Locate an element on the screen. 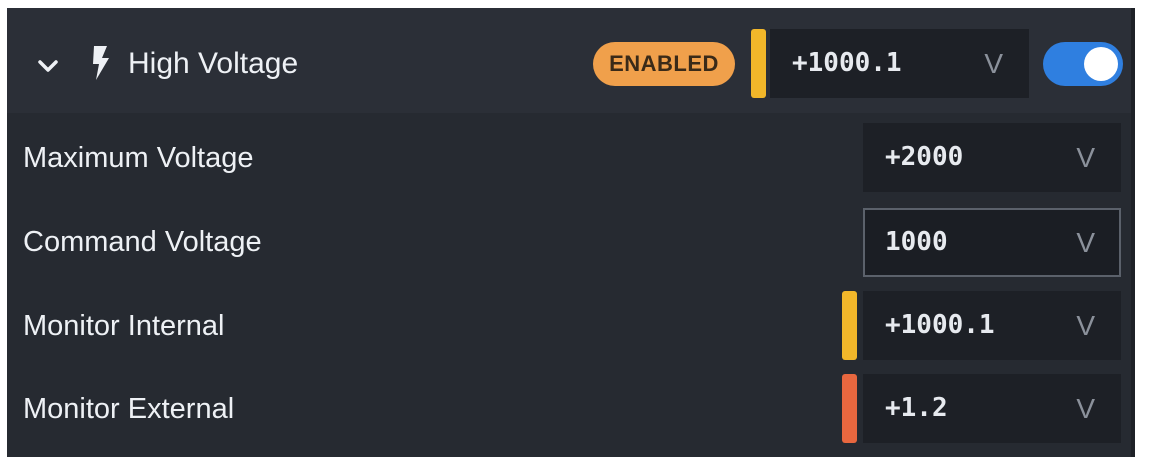 The height and width of the screenshot is (457, 1150). monitor-external-unit: V is located at coordinates (1085, 408).